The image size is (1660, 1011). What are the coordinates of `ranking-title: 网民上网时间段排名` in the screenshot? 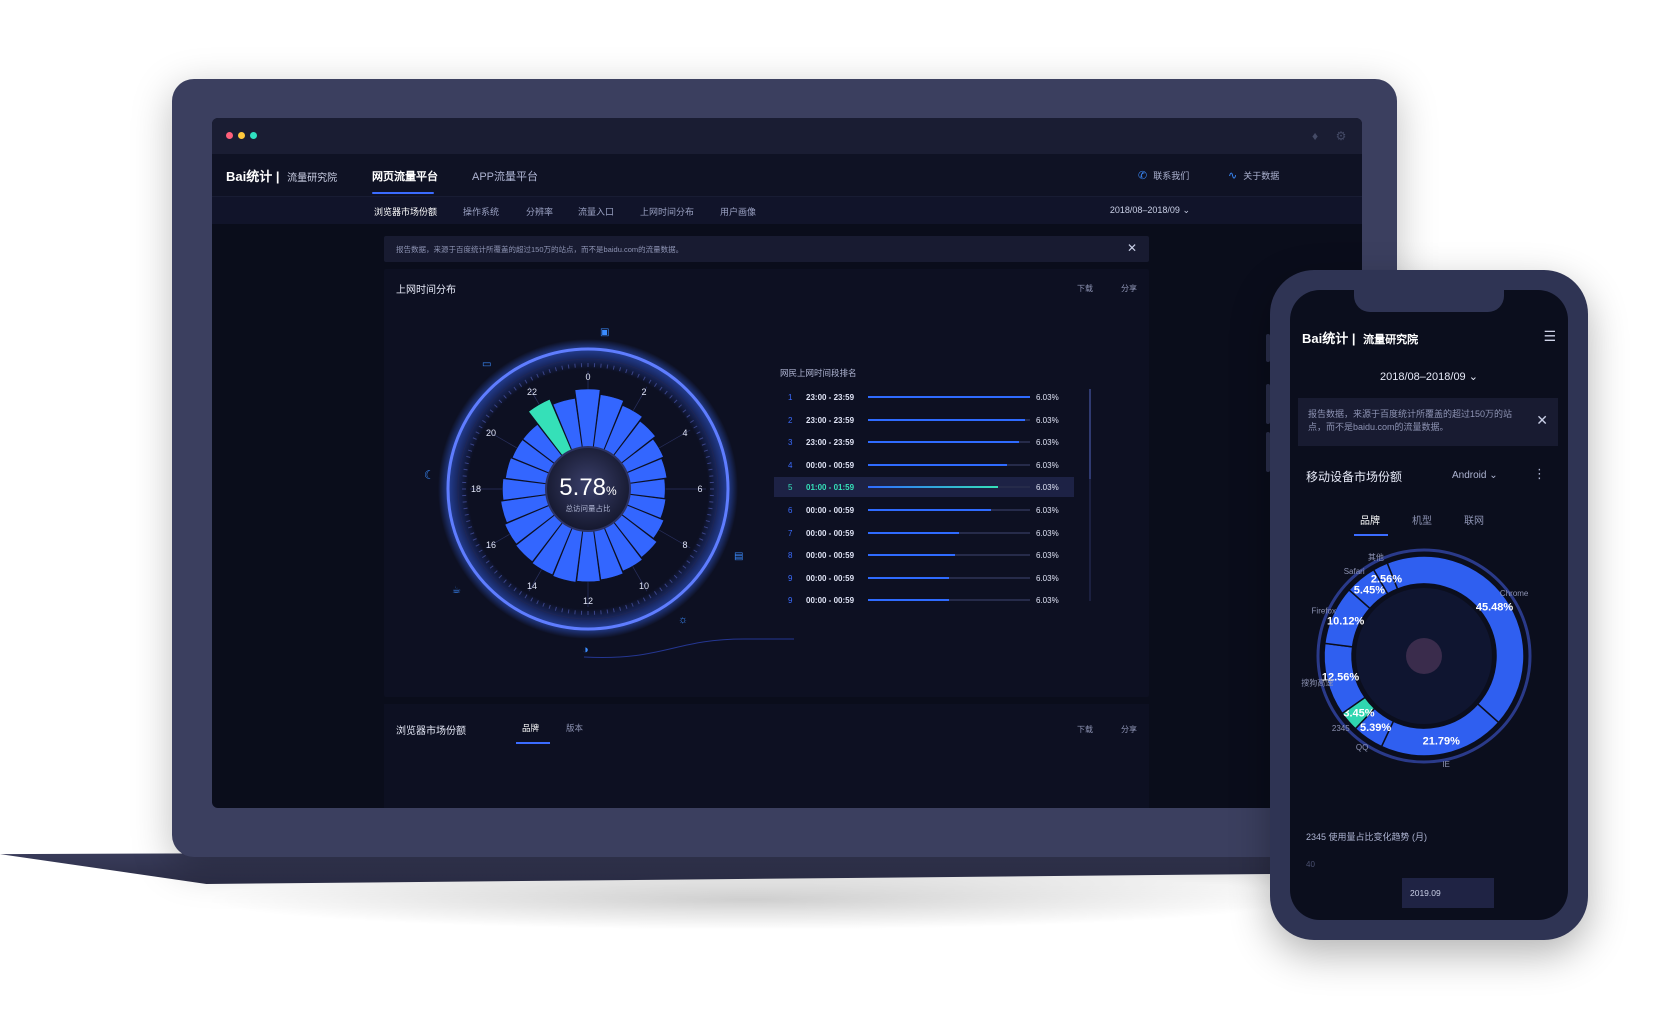 It's located at (818, 373).